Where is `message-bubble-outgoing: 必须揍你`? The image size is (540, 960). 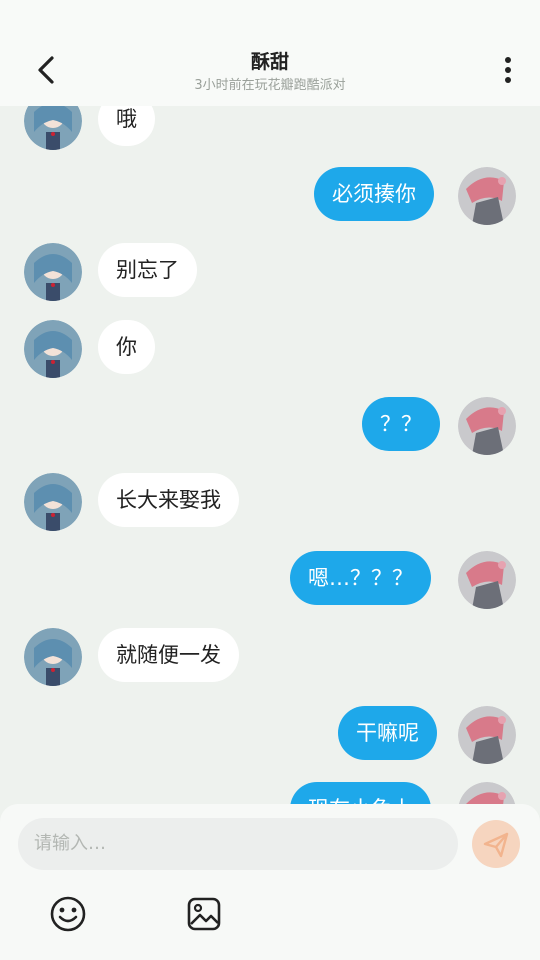
message-bubble-outgoing: 必须揍你 is located at coordinates (374, 194).